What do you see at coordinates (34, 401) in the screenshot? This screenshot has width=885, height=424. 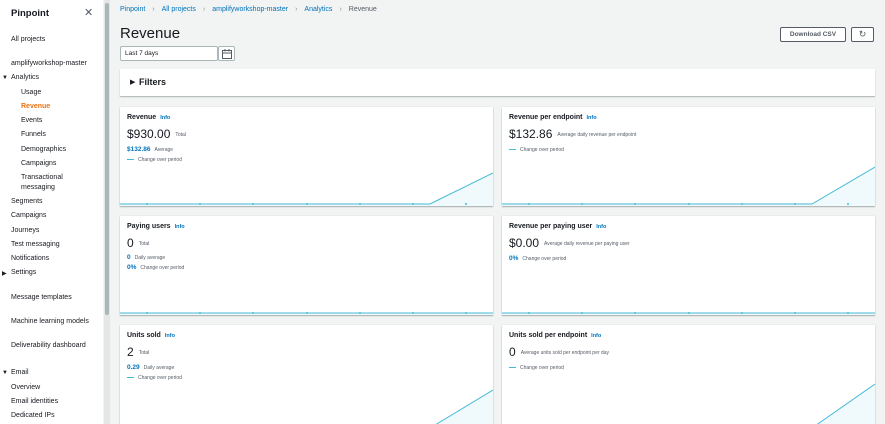 I see `sidebar-item-email-identities: Email identities` at bounding box center [34, 401].